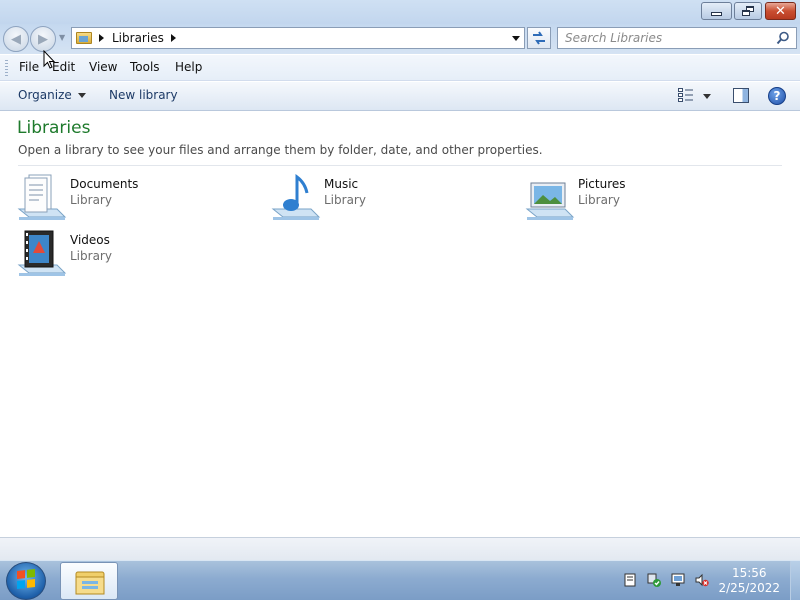 Image resolution: width=800 pixels, height=600 pixels. I want to click on change-view-icon, so click(686, 95).